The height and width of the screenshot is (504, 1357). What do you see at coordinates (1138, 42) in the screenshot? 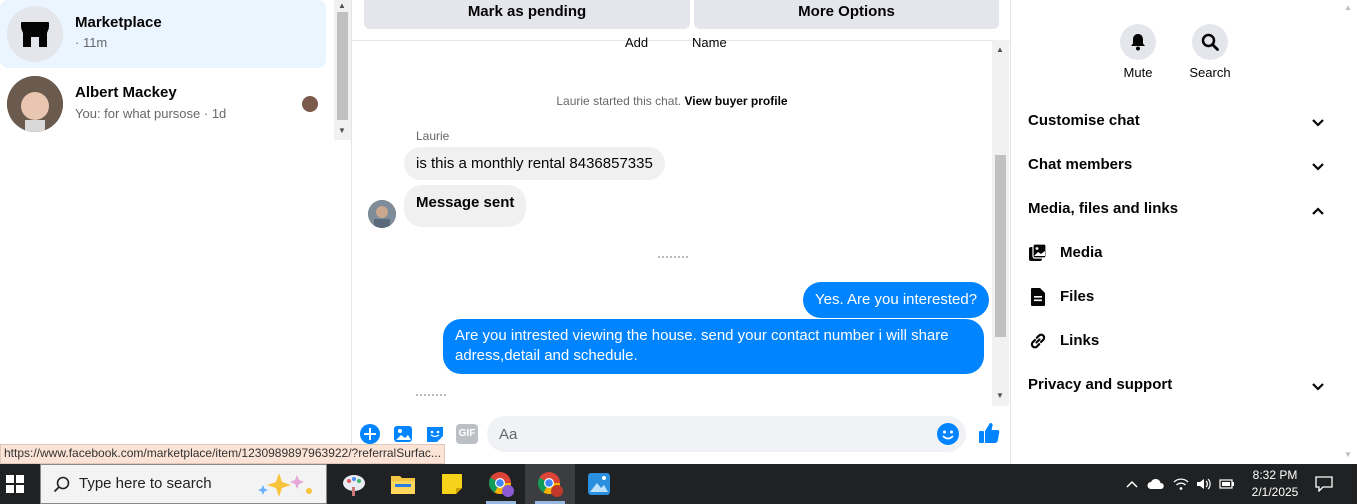
I see `mute-button` at bounding box center [1138, 42].